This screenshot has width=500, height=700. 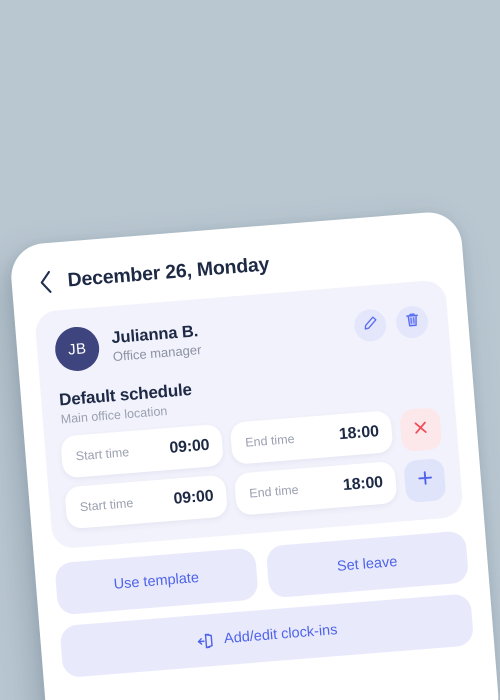 I want to click on delete-button, so click(x=412, y=322).